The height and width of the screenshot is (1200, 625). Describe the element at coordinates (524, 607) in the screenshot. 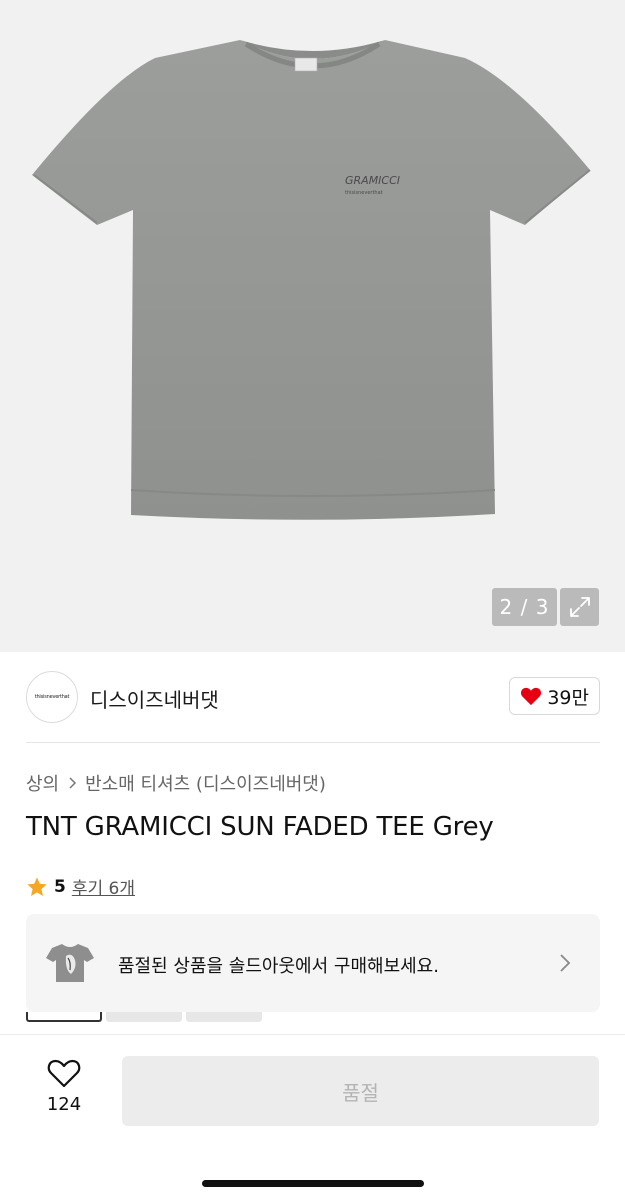

I see `image-pager: 2 / 3` at that location.